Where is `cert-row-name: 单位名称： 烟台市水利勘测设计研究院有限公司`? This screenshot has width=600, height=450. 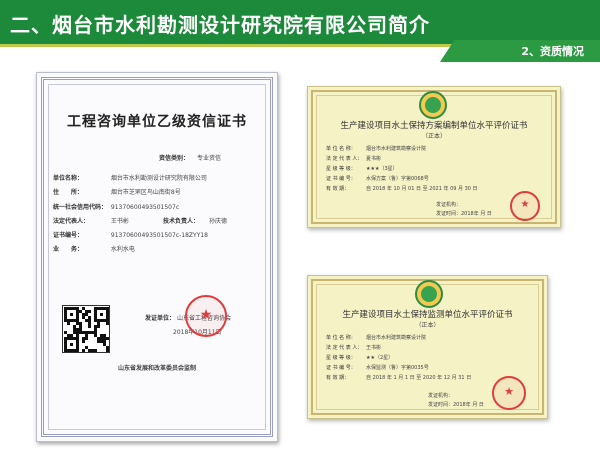 cert-row-name: 单位名称： 烟台市水利勘测设计研究院有限公司 is located at coordinates (130, 178).